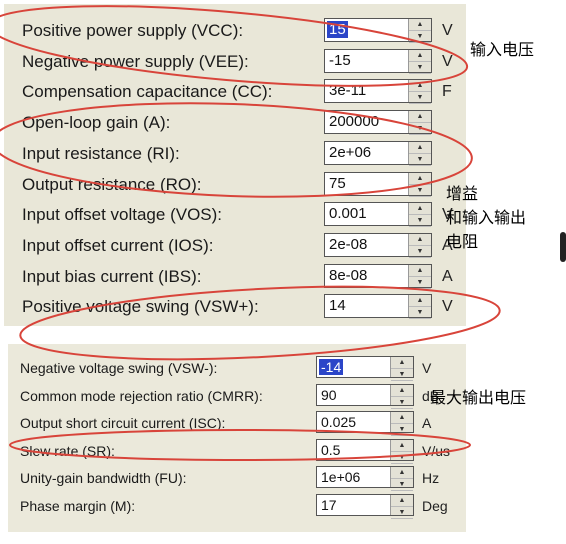 The image size is (566, 544). What do you see at coordinates (348, 213) in the screenshot?
I see `param-value-input: 0.001` at bounding box center [348, 213].